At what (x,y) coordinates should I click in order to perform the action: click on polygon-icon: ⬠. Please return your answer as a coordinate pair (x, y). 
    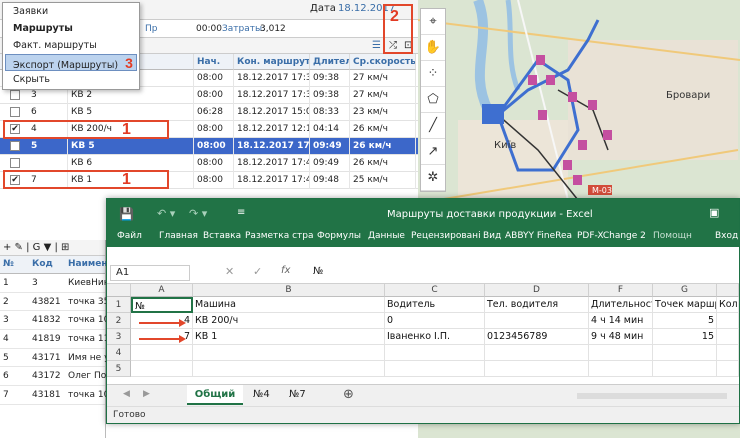
    Looking at the image, I should click on (433, 100).